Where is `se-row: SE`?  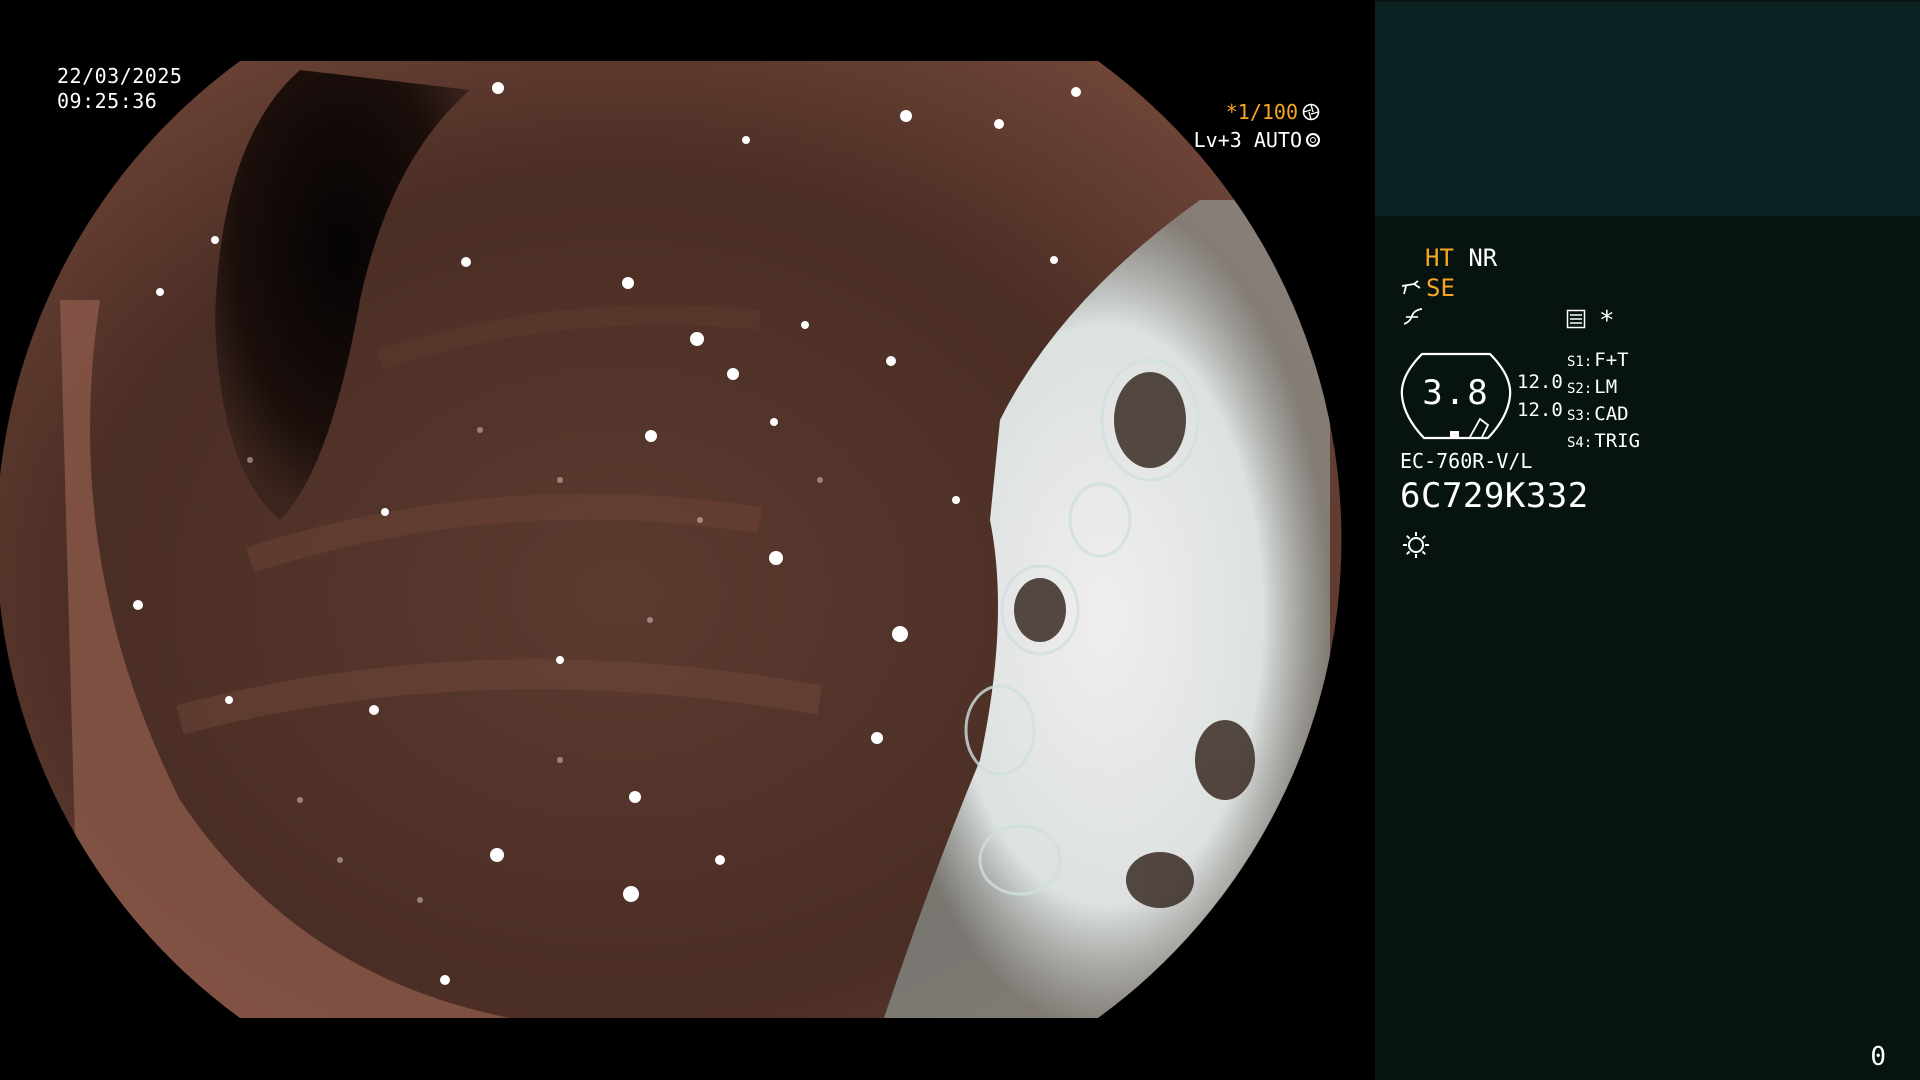 se-row: SE is located at coordinates (1427, 288).